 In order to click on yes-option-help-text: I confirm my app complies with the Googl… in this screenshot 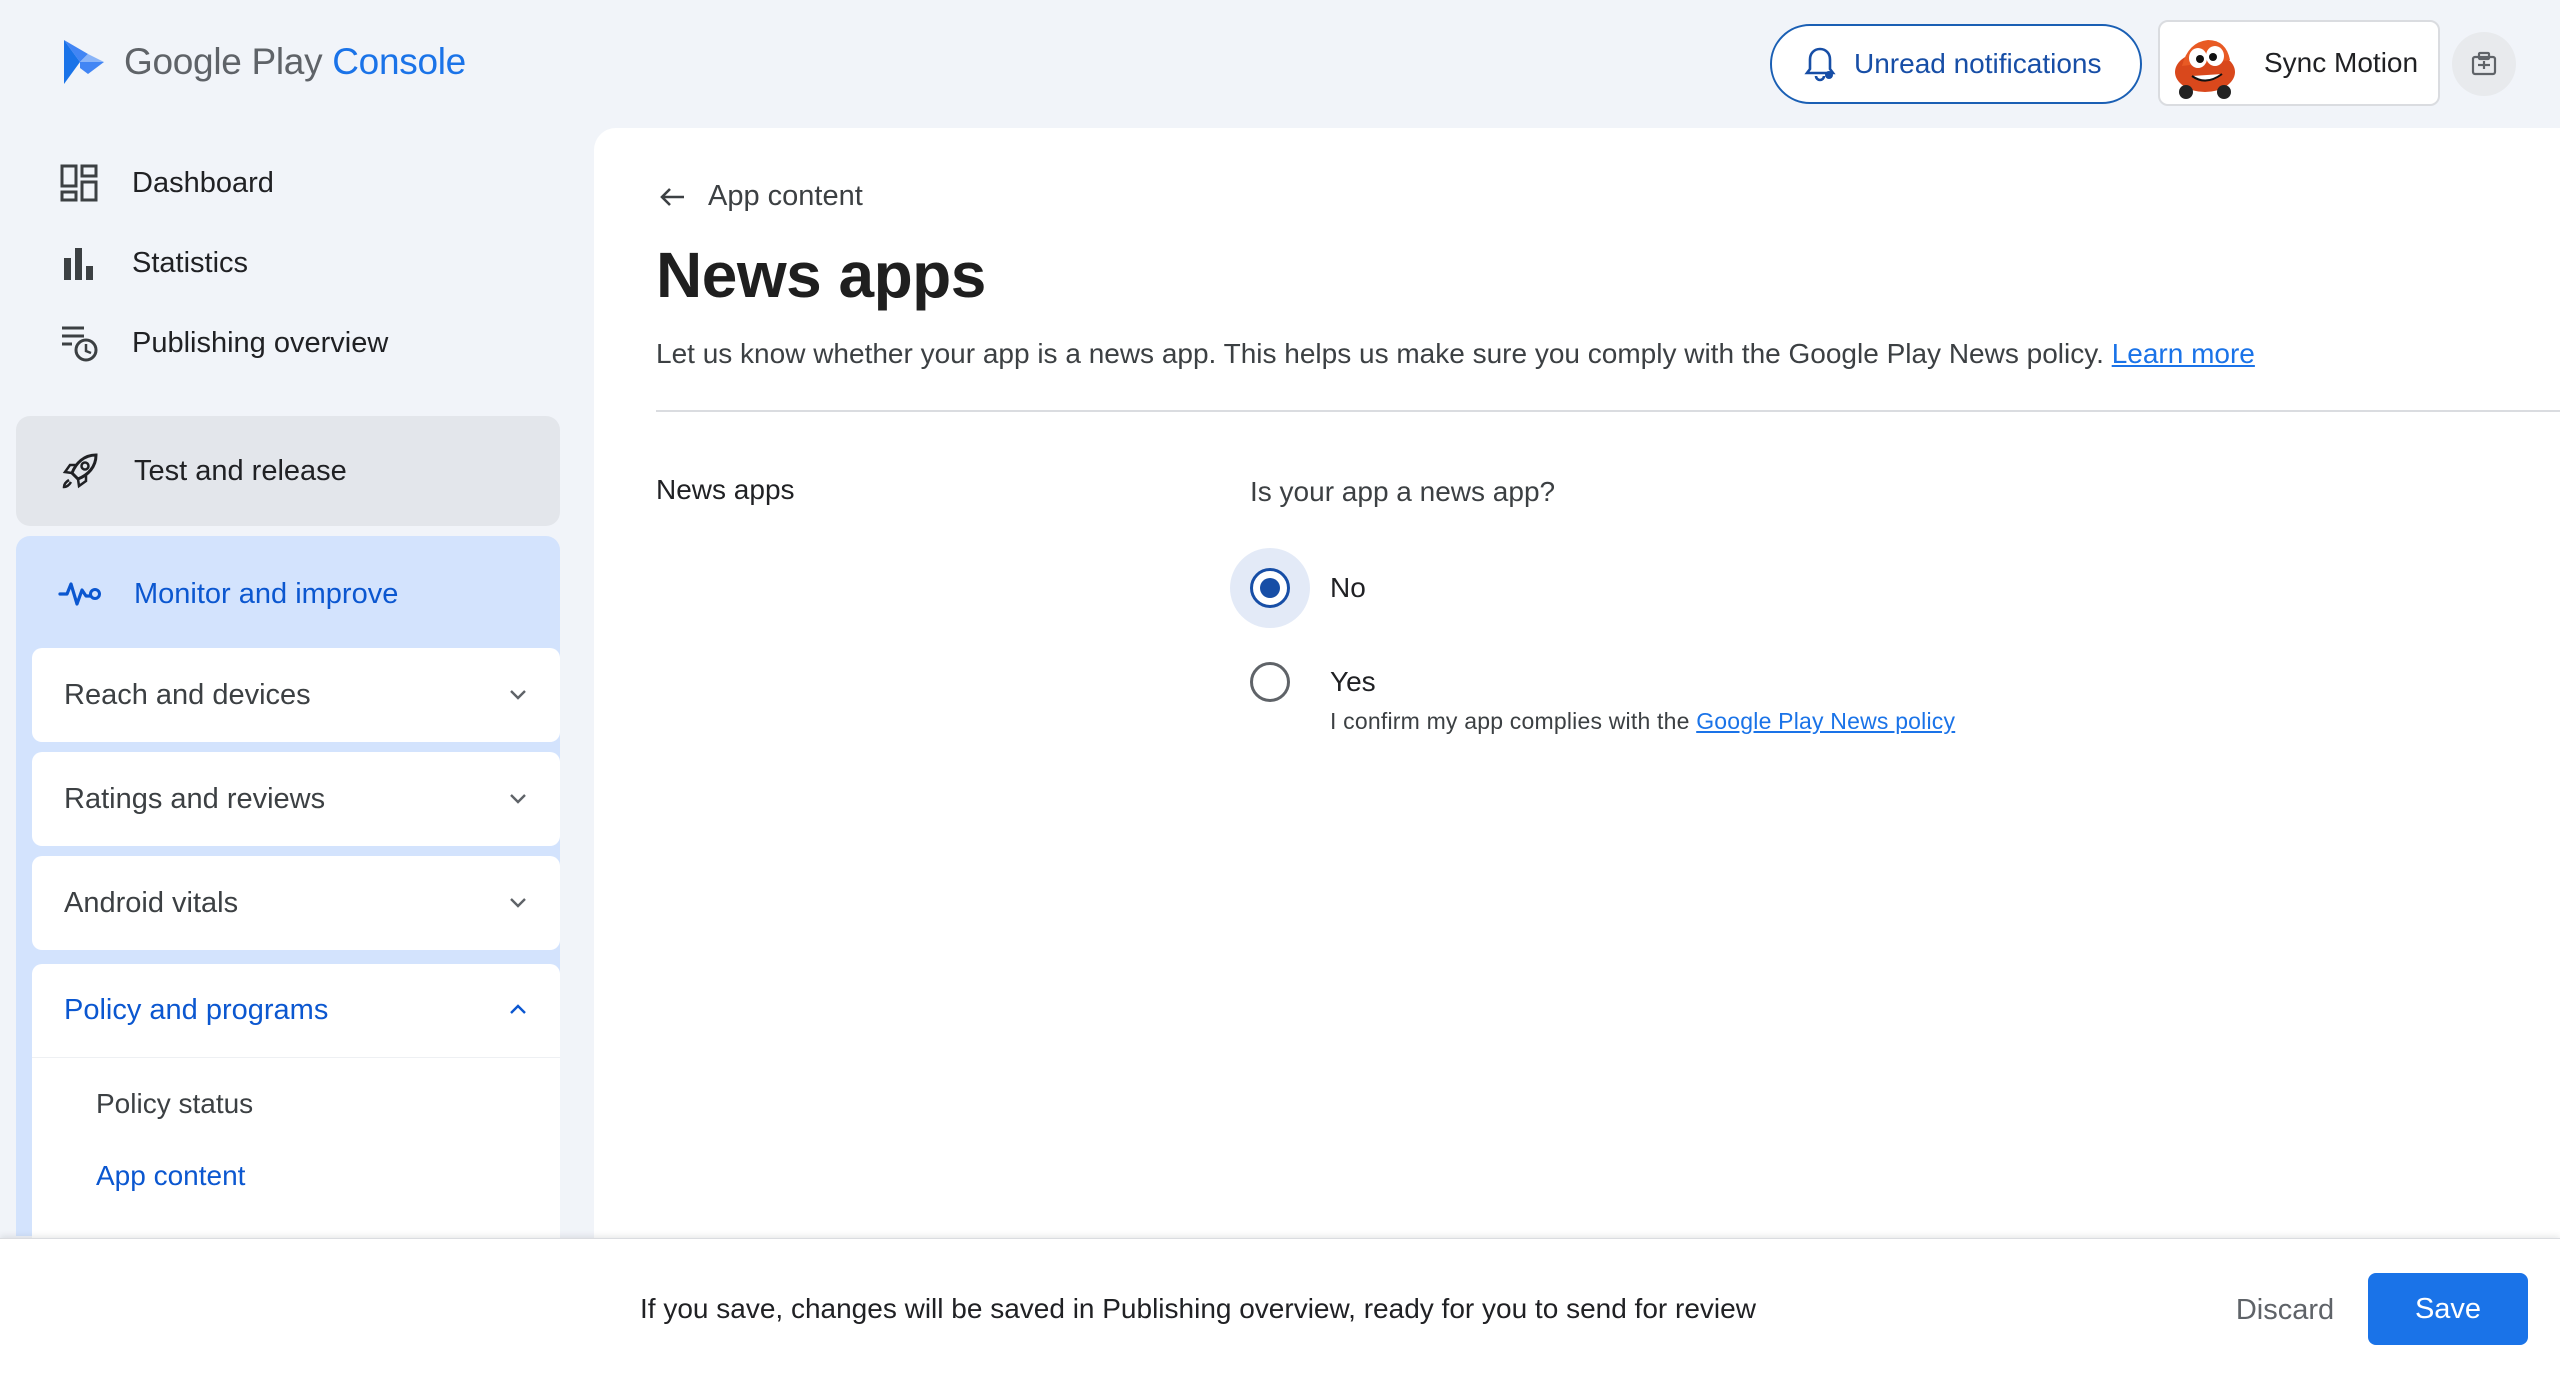, I will do `click(1643, 721)`.